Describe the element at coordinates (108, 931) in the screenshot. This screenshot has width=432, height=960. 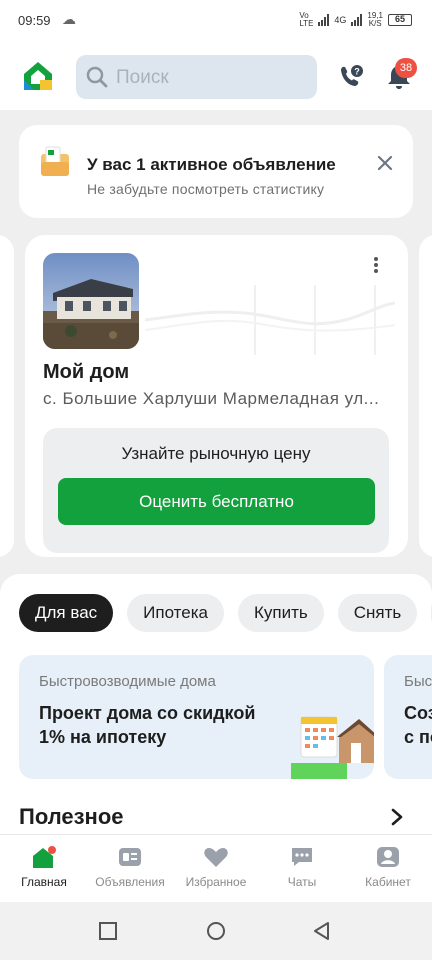
I see `recents-square-icon` at that location.